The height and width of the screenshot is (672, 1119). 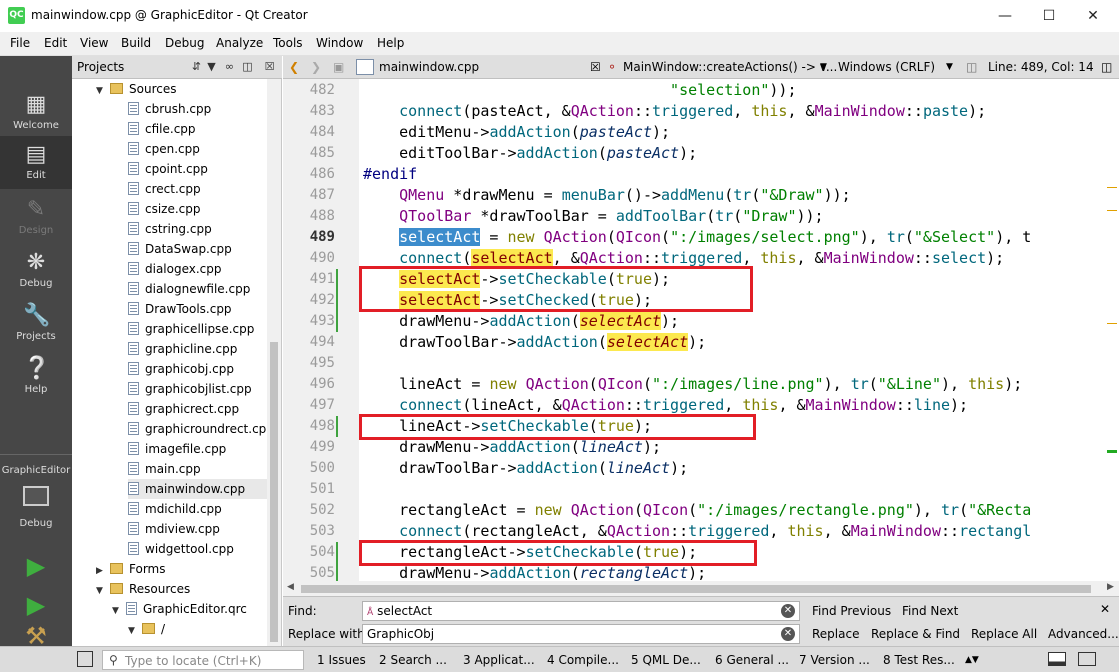 I want to click on output-pane-icon, so click(x=1057, y=659).